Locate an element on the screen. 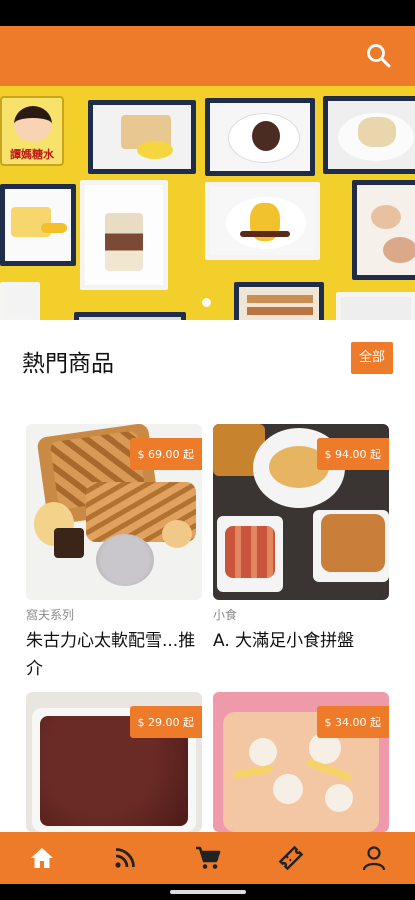 This screenshot has width=415, height=900. person-icon is located at coordinates (373, 858).